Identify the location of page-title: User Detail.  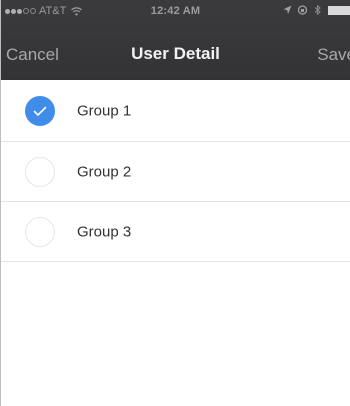
(175, 53).